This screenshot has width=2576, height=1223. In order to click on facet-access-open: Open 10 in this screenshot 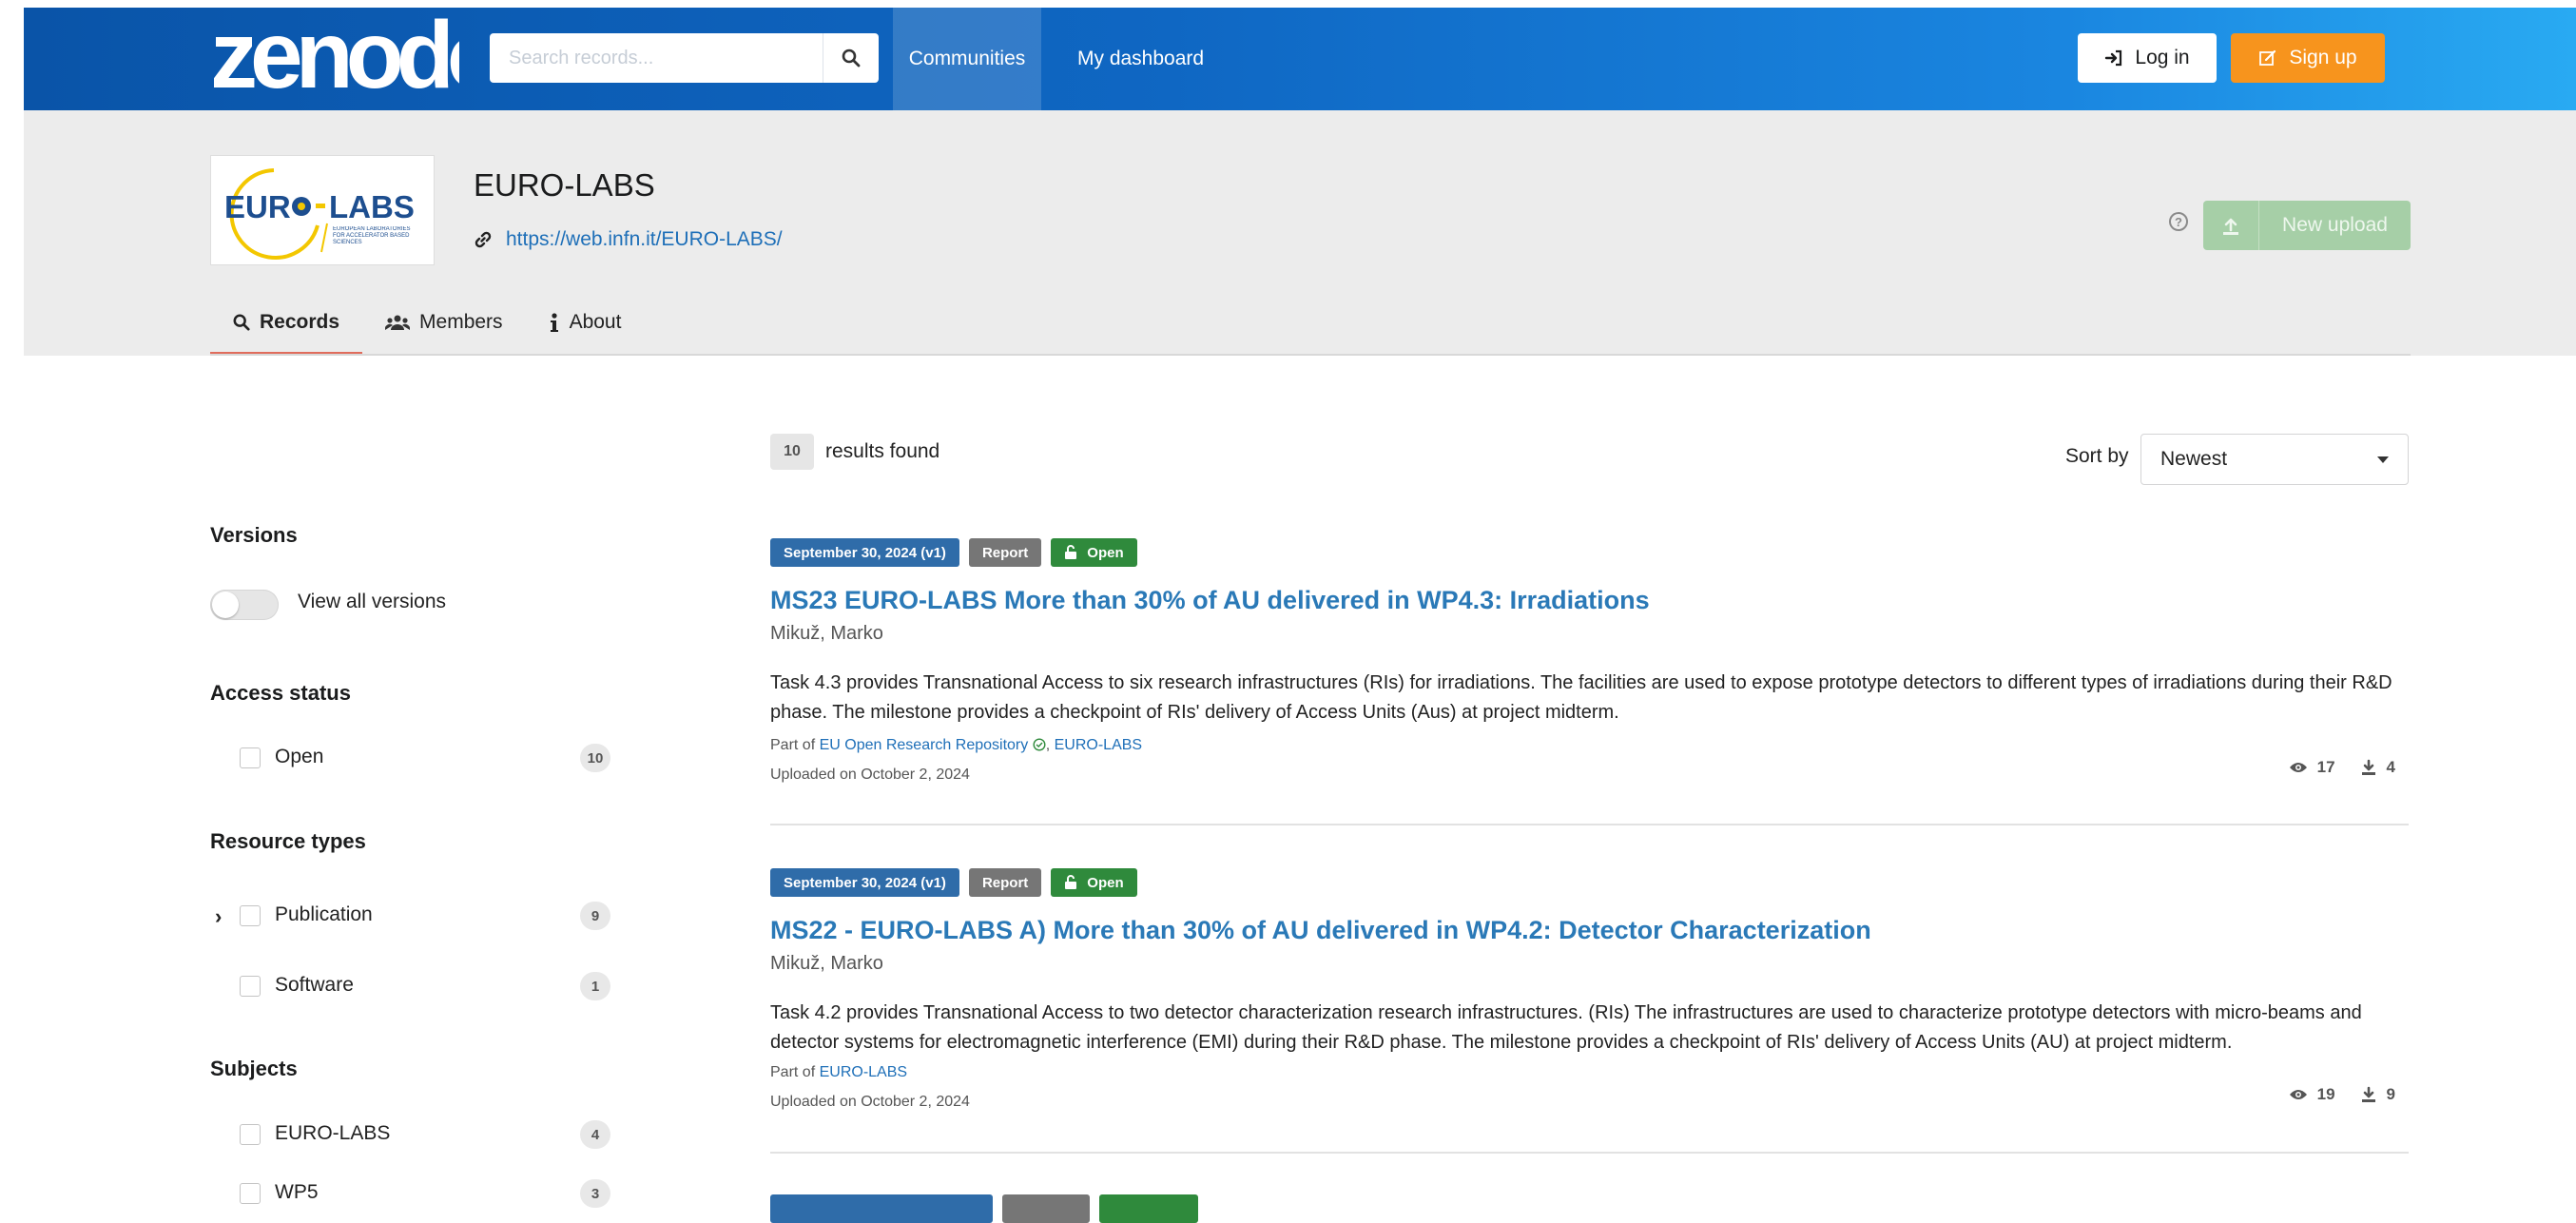, I will do `click(425, 758)`.